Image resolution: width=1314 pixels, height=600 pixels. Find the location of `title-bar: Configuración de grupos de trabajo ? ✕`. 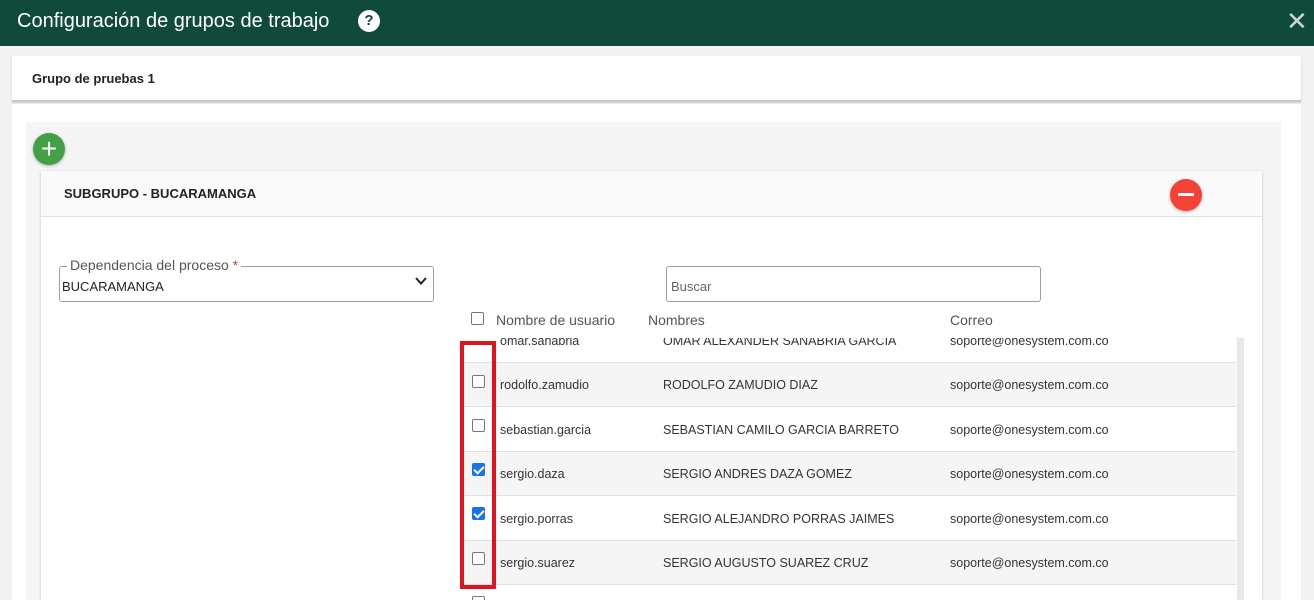

title-bar: Configuración de grupos de trabajo ? ✕ is located at coordinates (657, 23).